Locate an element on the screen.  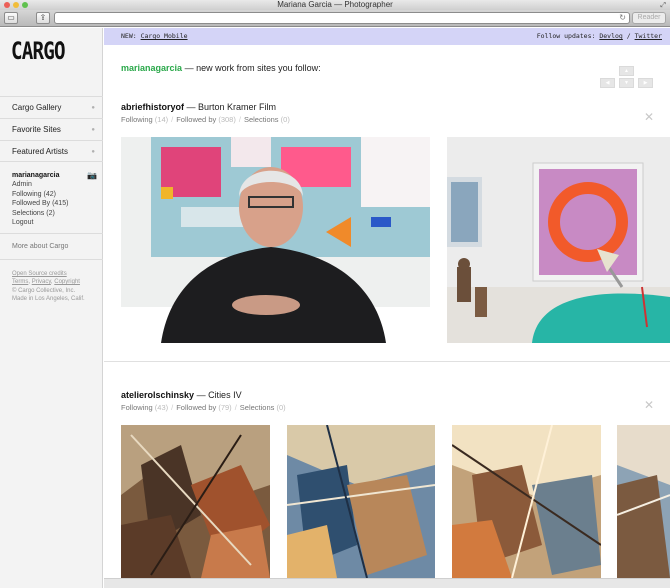
more-about-link: More about Cargo is located at coordinates (40, 246).